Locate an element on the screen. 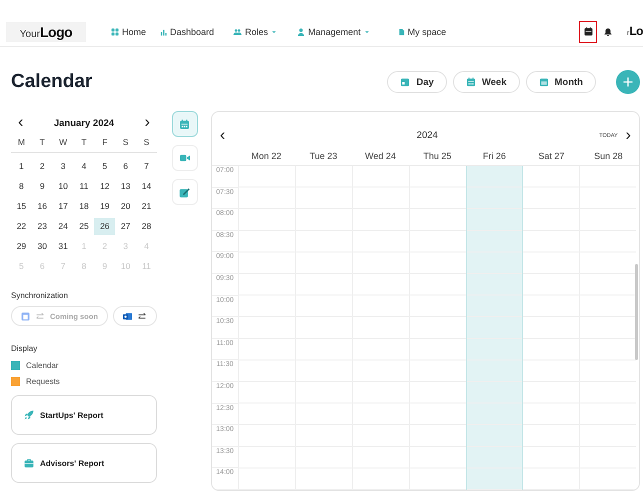 The image size is (643, 500). month-label: January 2024 is located at coordinates (84, 123).